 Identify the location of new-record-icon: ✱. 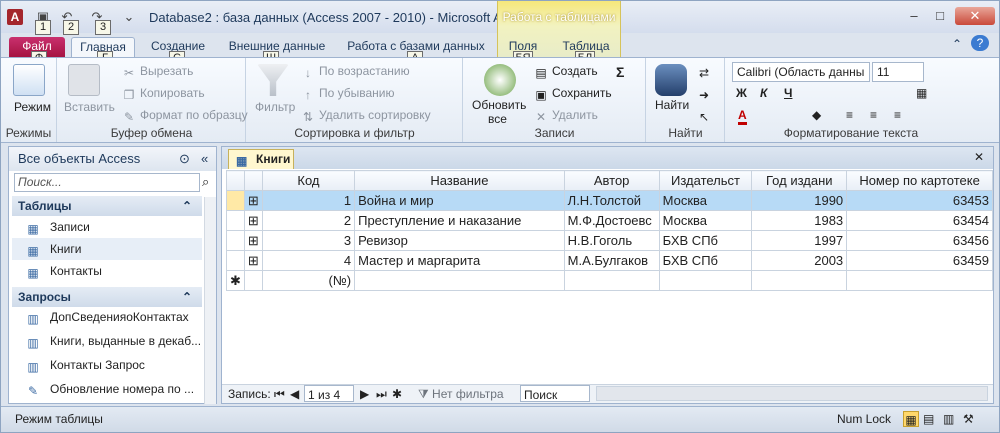
(235, 280).